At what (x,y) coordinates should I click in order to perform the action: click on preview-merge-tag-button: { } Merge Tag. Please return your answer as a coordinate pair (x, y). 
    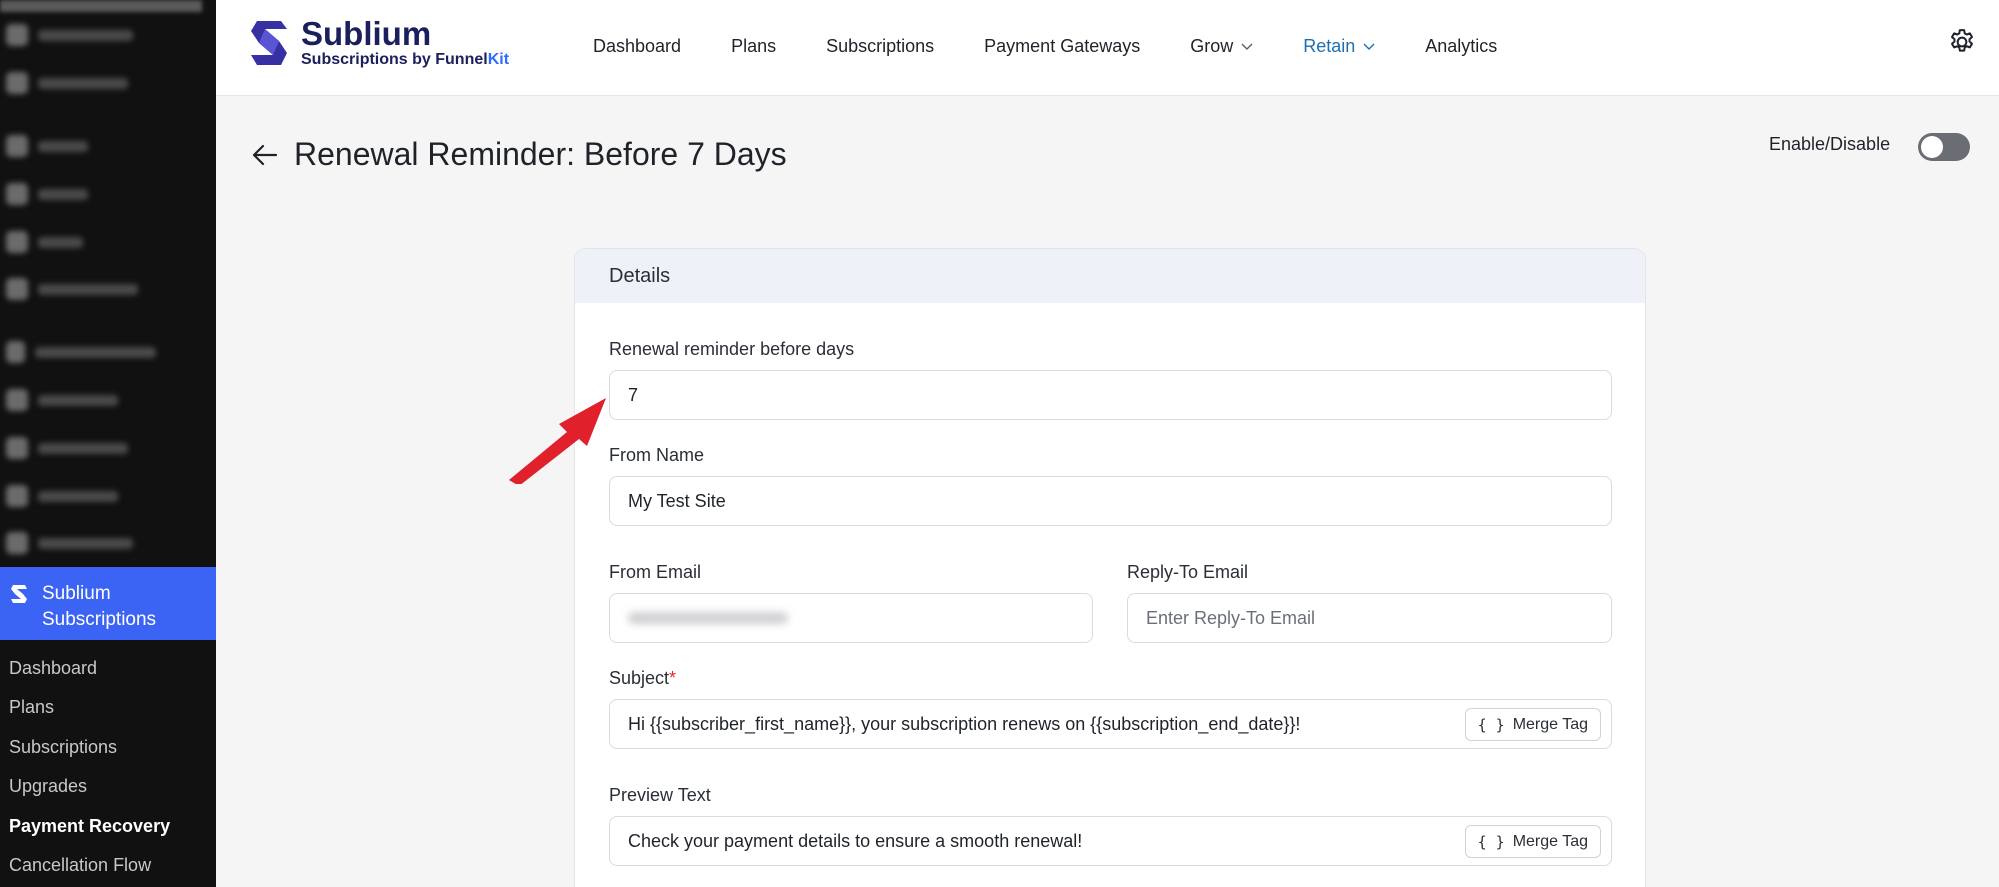
    Looking at the image, I should click on (1532, 841).